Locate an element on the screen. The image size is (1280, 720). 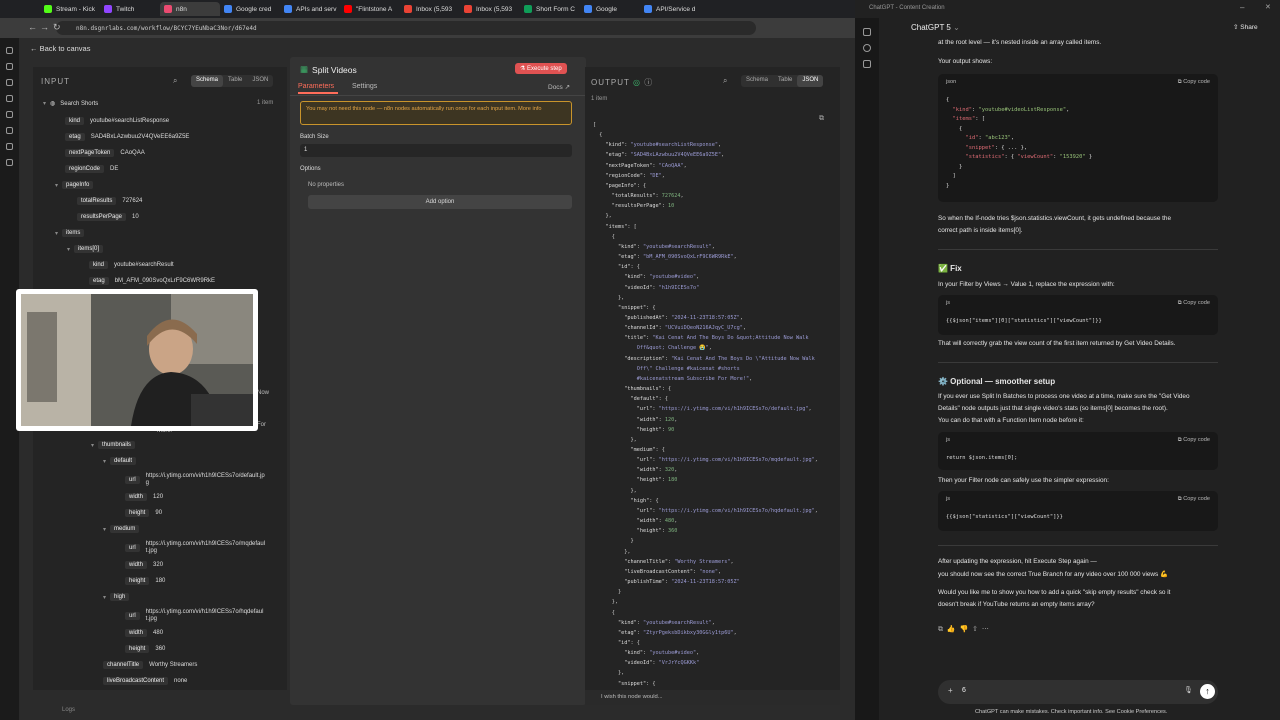
new-chat-icon is located at coordinates (867, 32).